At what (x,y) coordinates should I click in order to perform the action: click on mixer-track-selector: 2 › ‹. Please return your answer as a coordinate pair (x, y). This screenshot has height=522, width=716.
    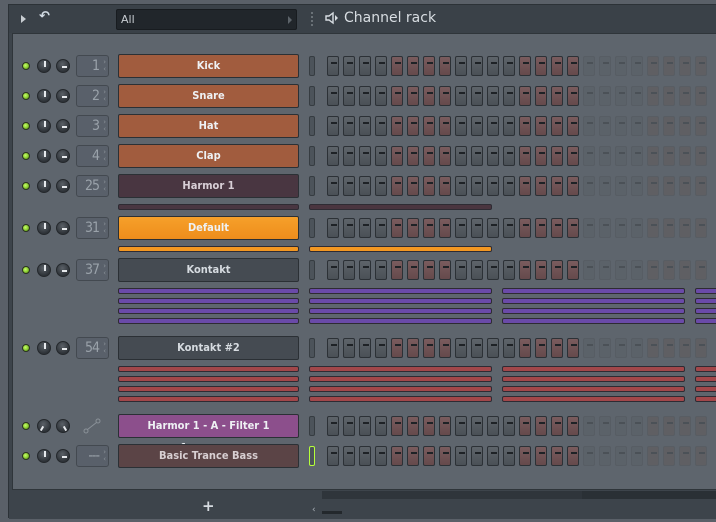
    Looking at the image, I should click on (92, 96).